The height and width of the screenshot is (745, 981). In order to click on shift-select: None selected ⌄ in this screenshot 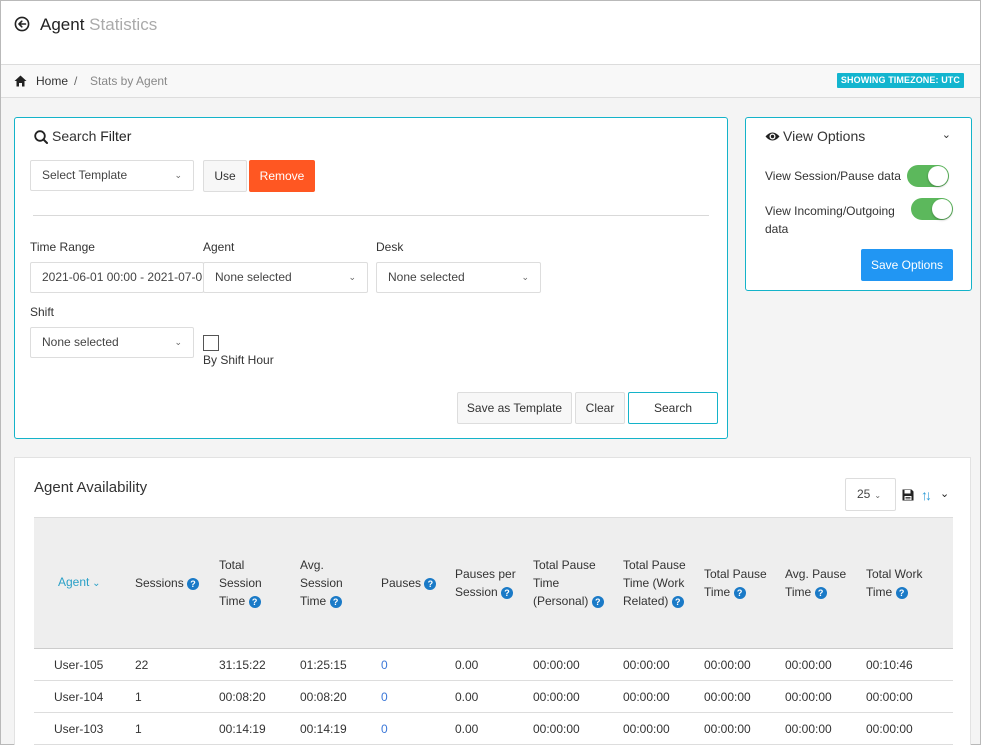, I will do `click(112, 342)`.